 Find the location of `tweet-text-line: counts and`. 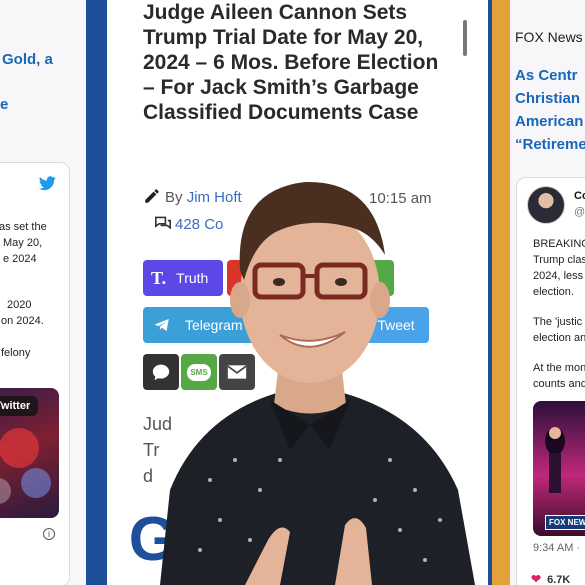

tweet-text-line: counts and is located at coordinates (559, 384).